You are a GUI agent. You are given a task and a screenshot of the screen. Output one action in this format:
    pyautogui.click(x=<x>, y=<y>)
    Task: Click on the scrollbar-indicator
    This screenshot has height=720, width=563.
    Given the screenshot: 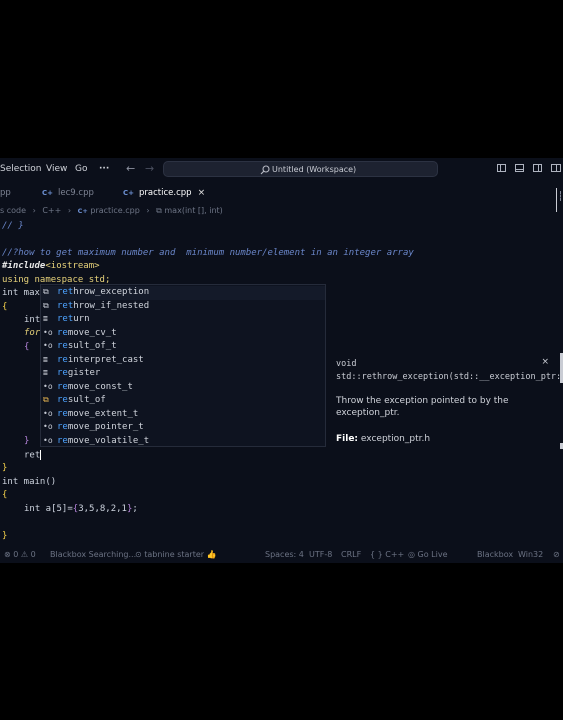 What is the action you would take?
    pyautogui.click(x=559, y=200)
    